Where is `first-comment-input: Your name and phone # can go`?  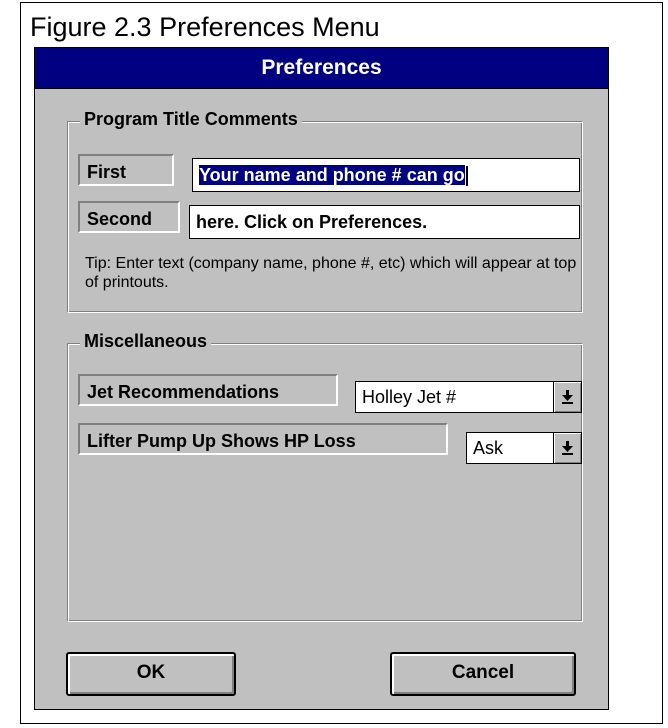
first-comment-input: Your name and phone # can go is located at coordinates (386, 175).